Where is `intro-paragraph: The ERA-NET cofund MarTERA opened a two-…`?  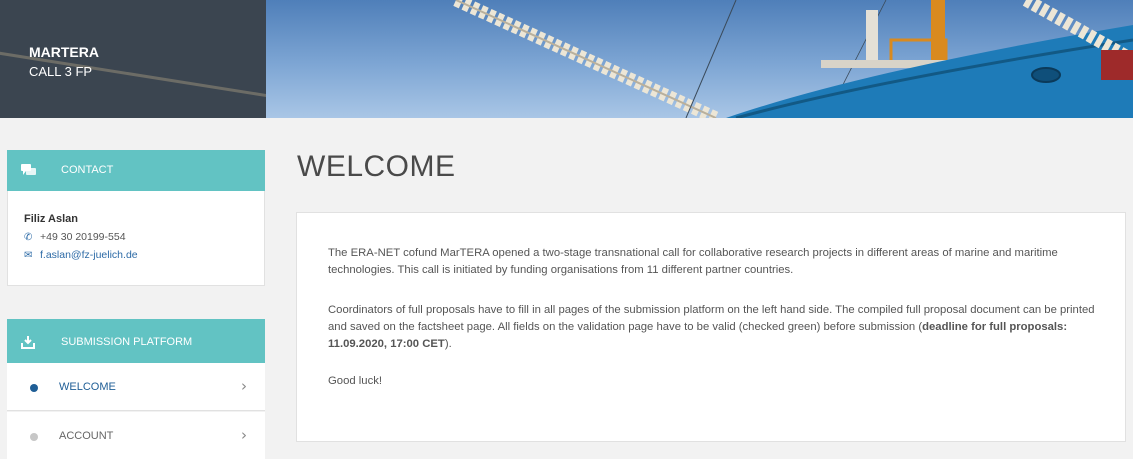 intro-paragraph: The ERA-NET cofund MarTERA opened a two-… is located at coordinates (693, 261).